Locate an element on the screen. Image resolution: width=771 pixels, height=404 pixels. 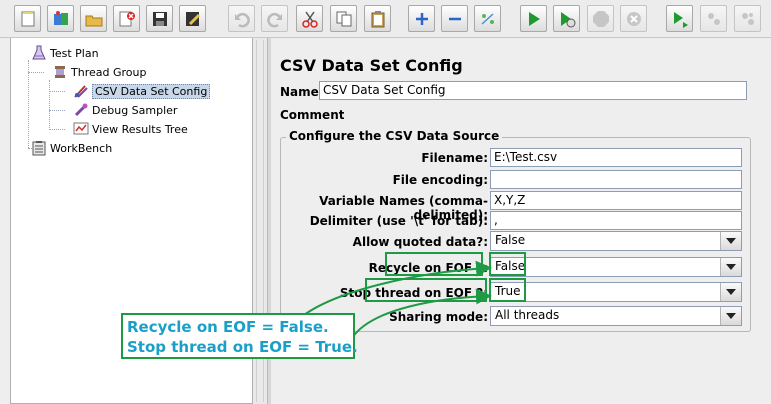
close-file-icon is located at coordinates (127, 18).